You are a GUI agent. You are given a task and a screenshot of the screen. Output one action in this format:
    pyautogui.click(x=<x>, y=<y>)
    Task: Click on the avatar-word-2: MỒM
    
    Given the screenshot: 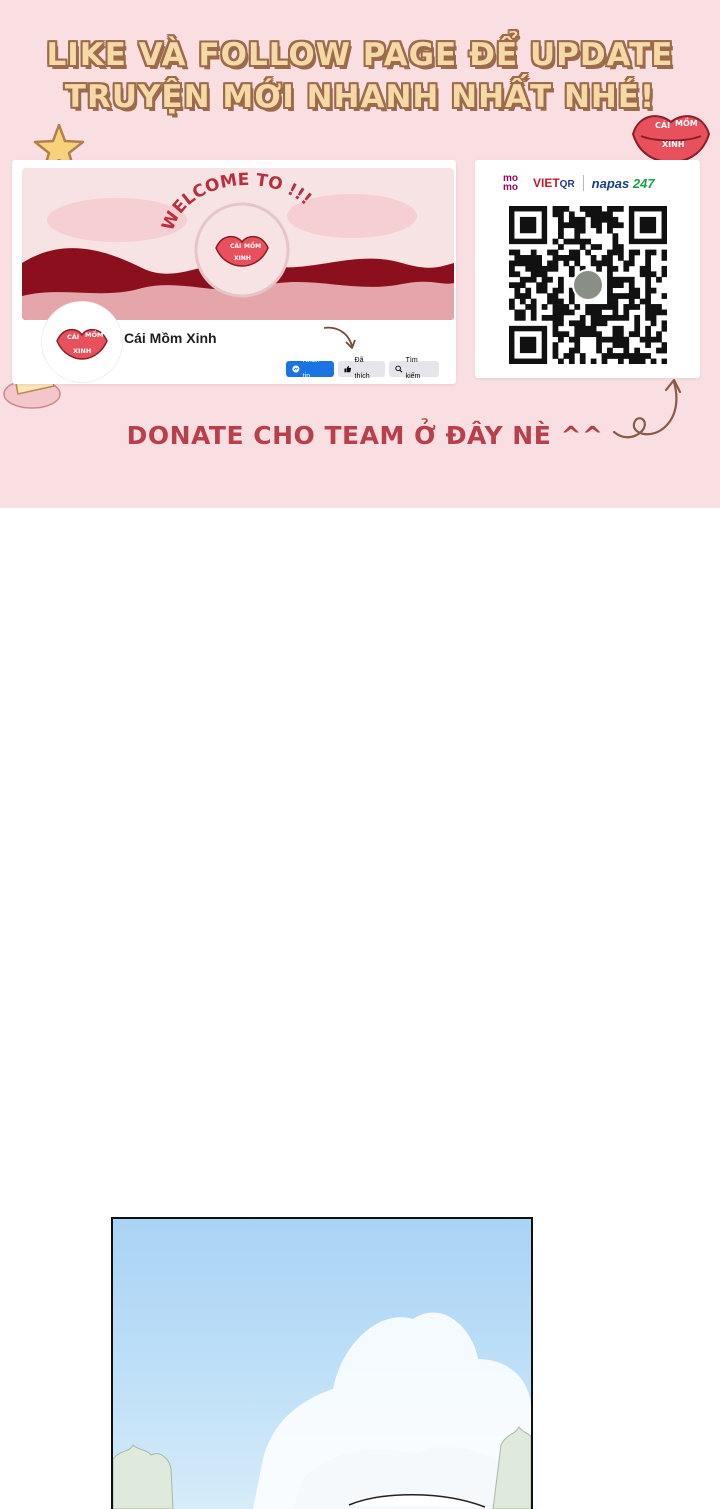 What is the action you would take?
    pyautogui.click(x=94, y=334)
    